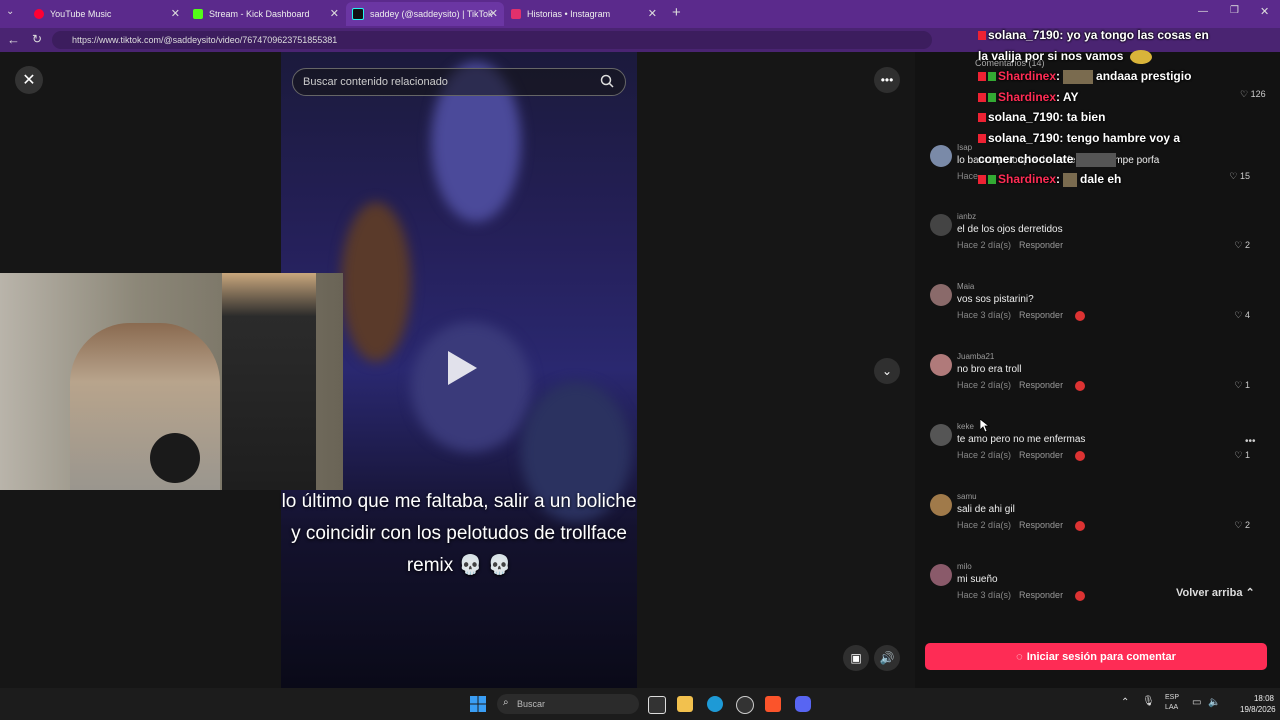  Describe the element at coordinates (1203, 11) in the screenshot. I see `minimize-icon: —` at that location.